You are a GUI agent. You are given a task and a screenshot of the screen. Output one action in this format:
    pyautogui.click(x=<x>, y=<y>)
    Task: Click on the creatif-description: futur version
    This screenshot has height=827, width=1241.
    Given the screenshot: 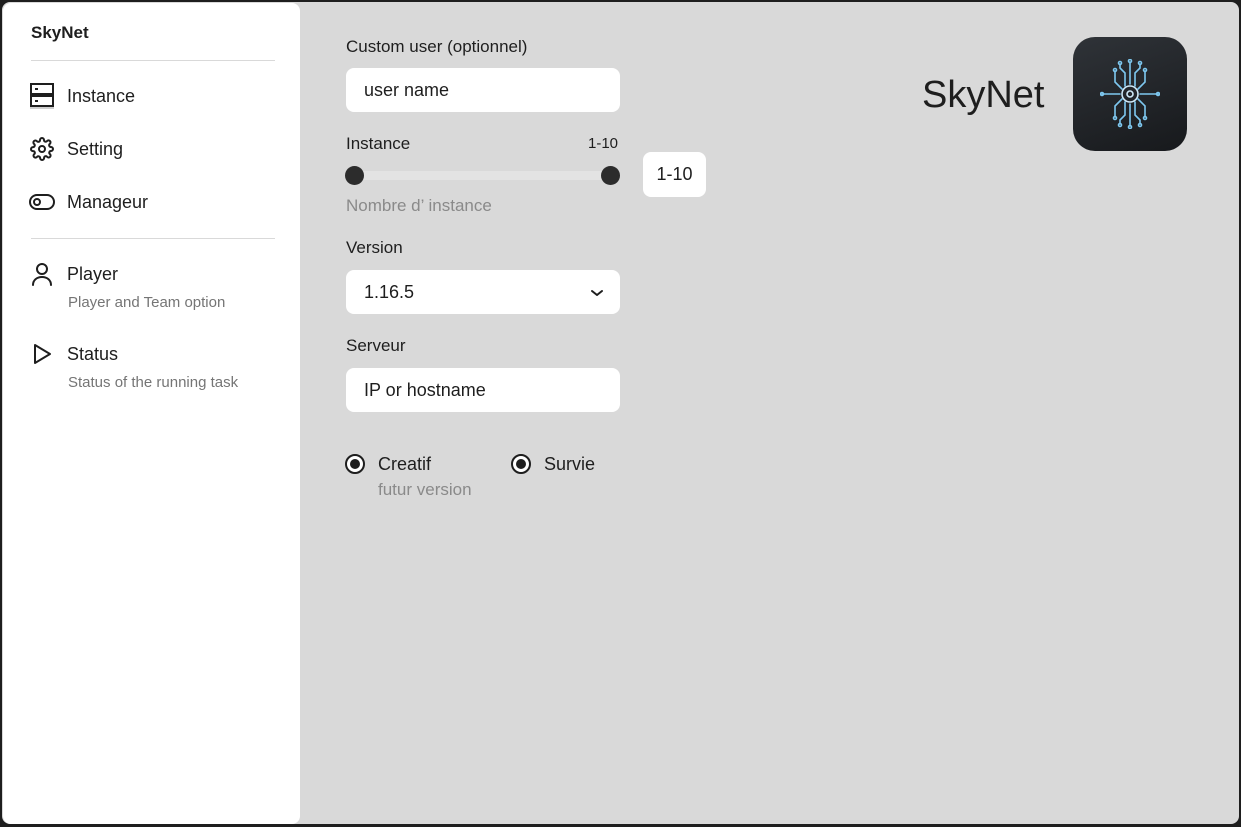 What is the action you would take?
    pyautogui.click(x=425, y=489)
    